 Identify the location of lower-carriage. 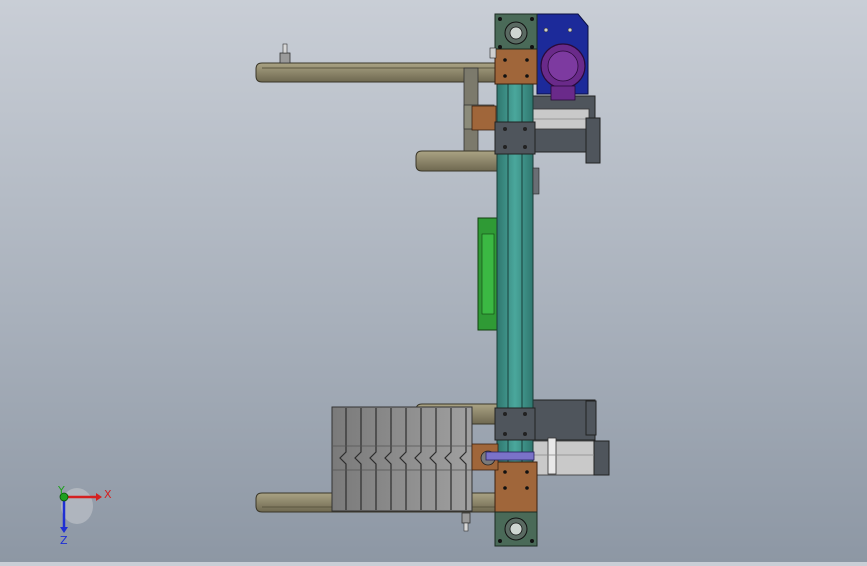
(515, 424).